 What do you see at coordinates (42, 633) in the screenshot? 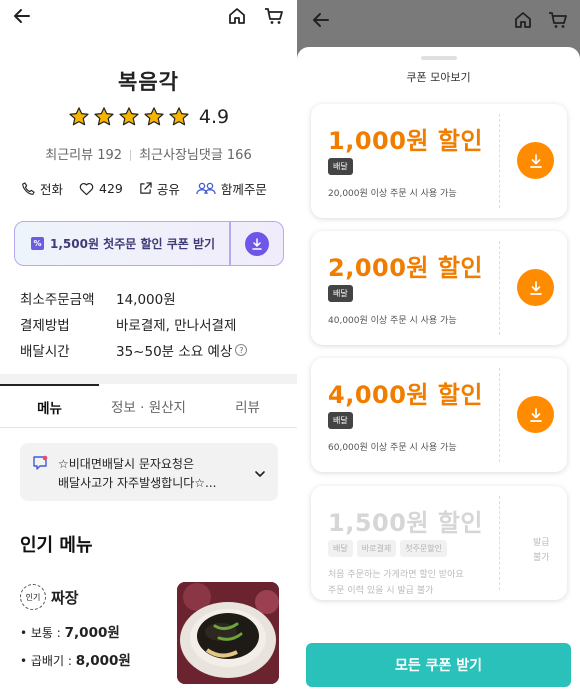
I see `price-label: • 보통 :` at bounding box center [42, 633].